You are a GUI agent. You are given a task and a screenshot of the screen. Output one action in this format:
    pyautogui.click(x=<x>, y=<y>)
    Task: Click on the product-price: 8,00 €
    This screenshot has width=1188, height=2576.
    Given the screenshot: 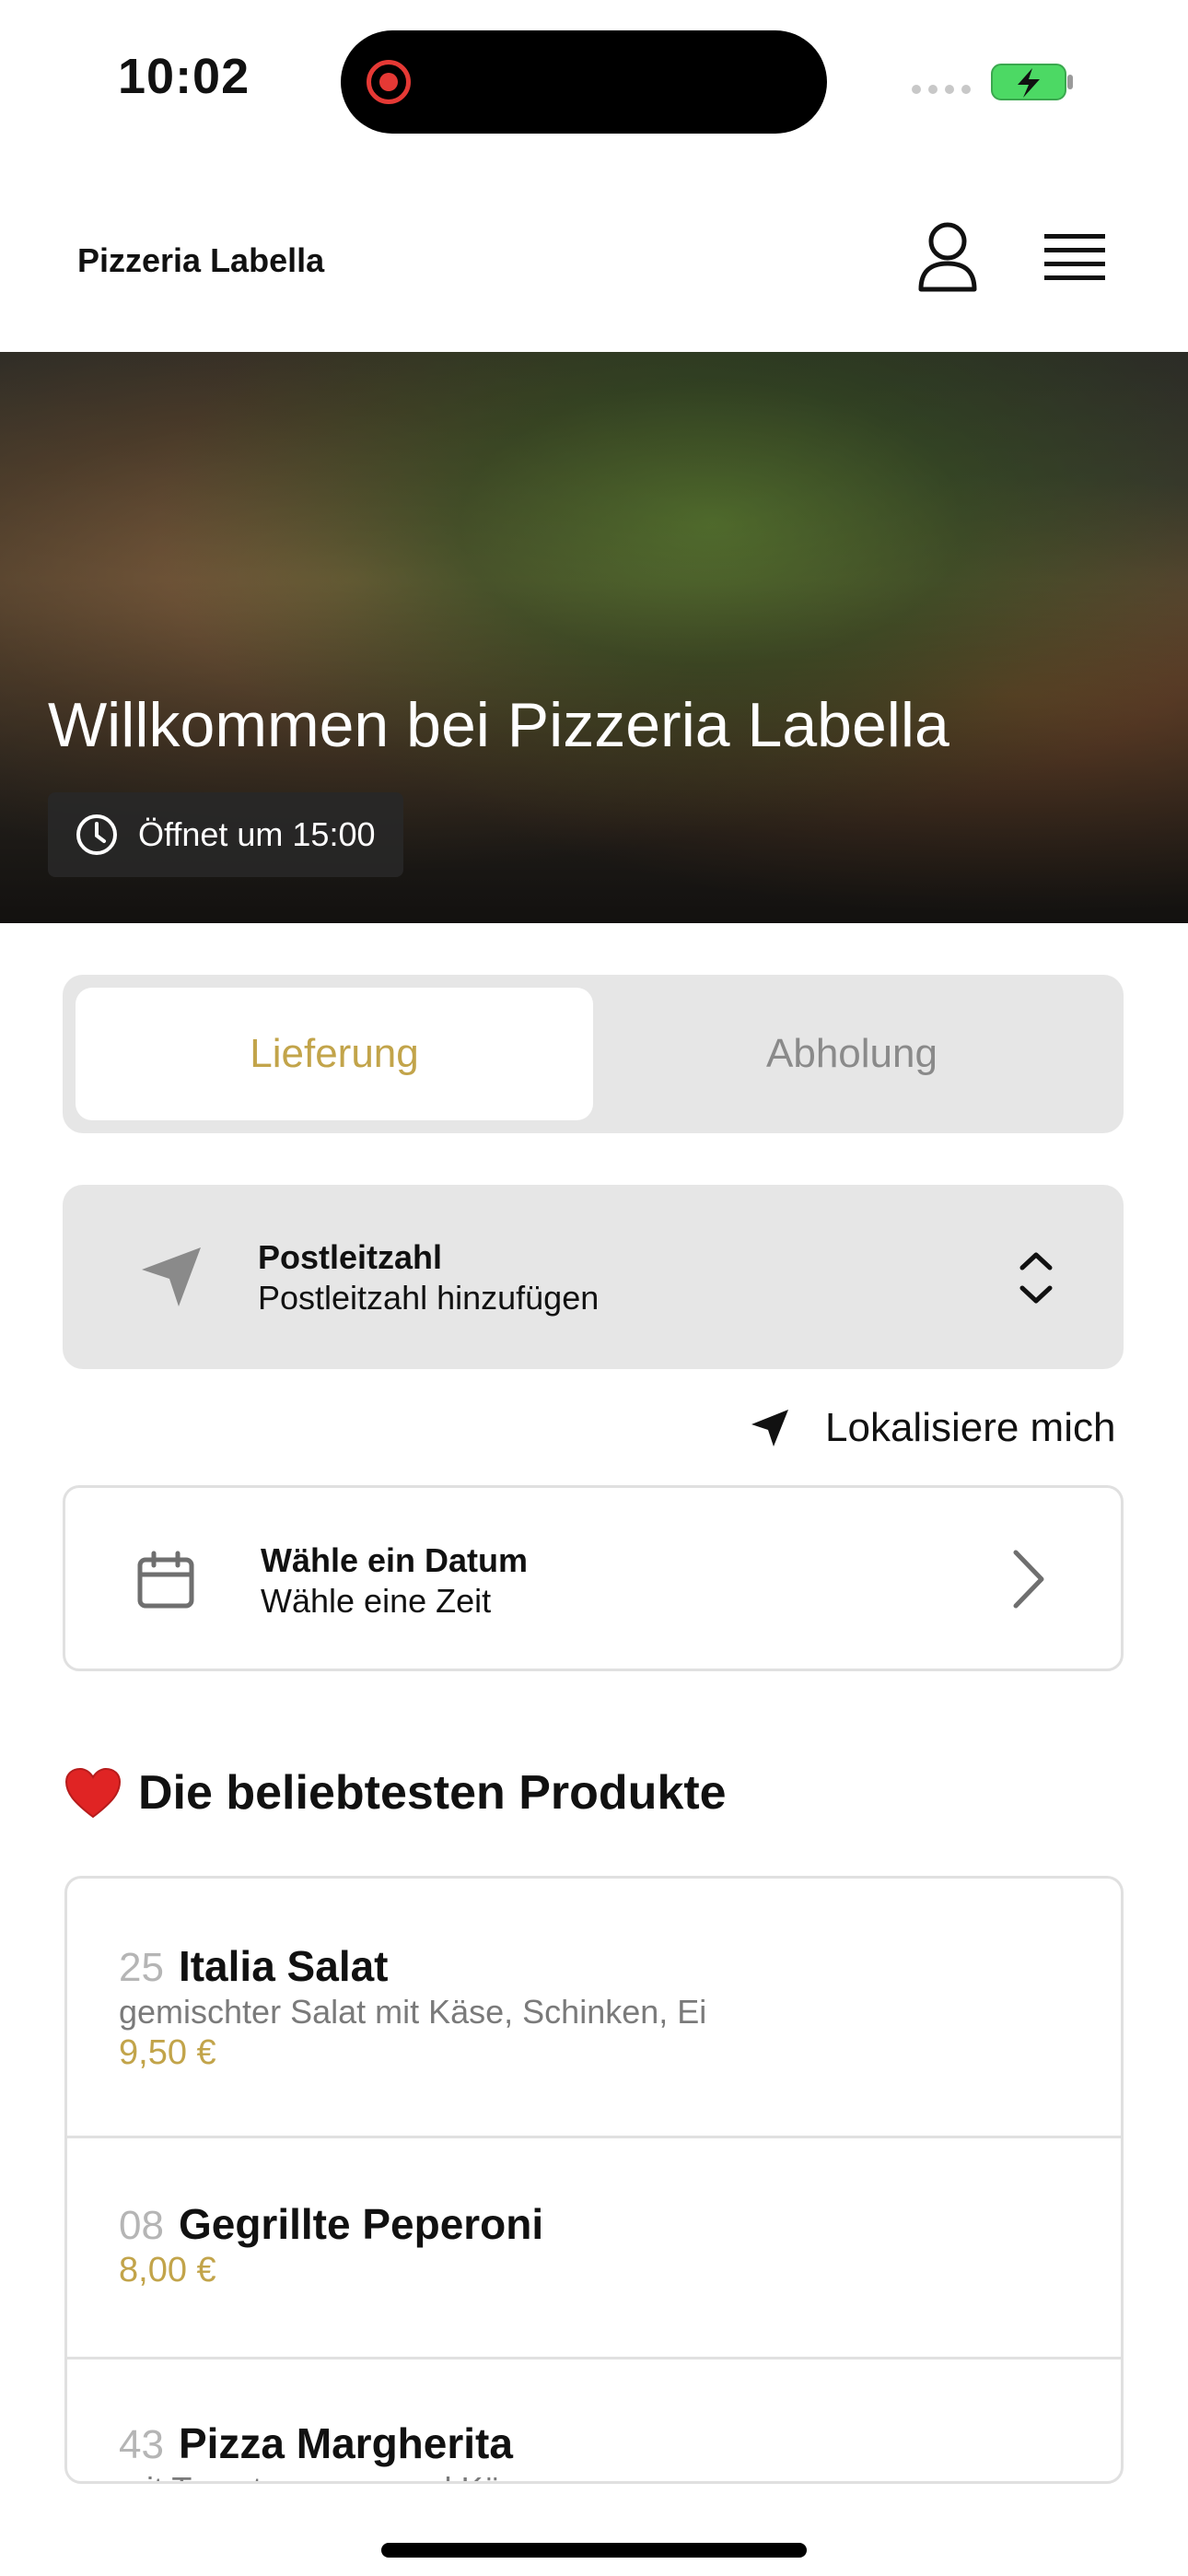 What is the action you would take?
    pyautogui.click(x=167, y=2270)
    